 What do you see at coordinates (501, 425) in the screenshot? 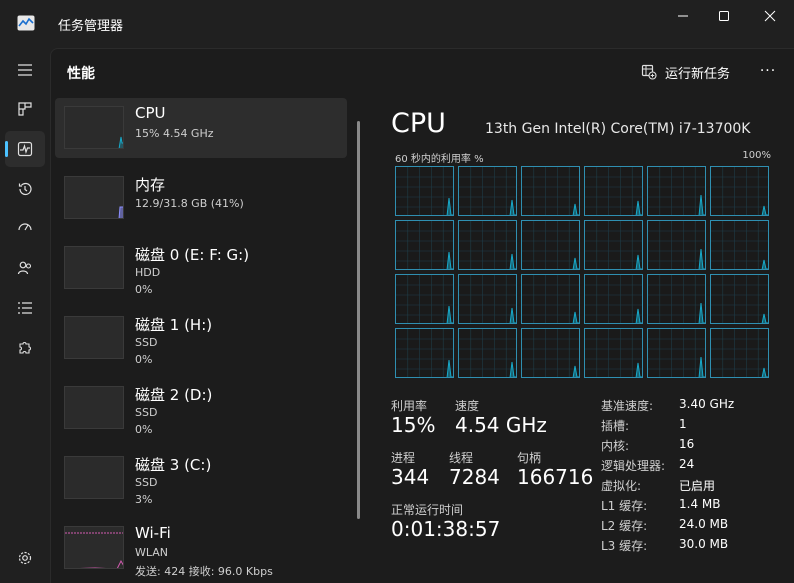
I see `speed-value: 4.54 GHz` at bounding box center [501, 425].